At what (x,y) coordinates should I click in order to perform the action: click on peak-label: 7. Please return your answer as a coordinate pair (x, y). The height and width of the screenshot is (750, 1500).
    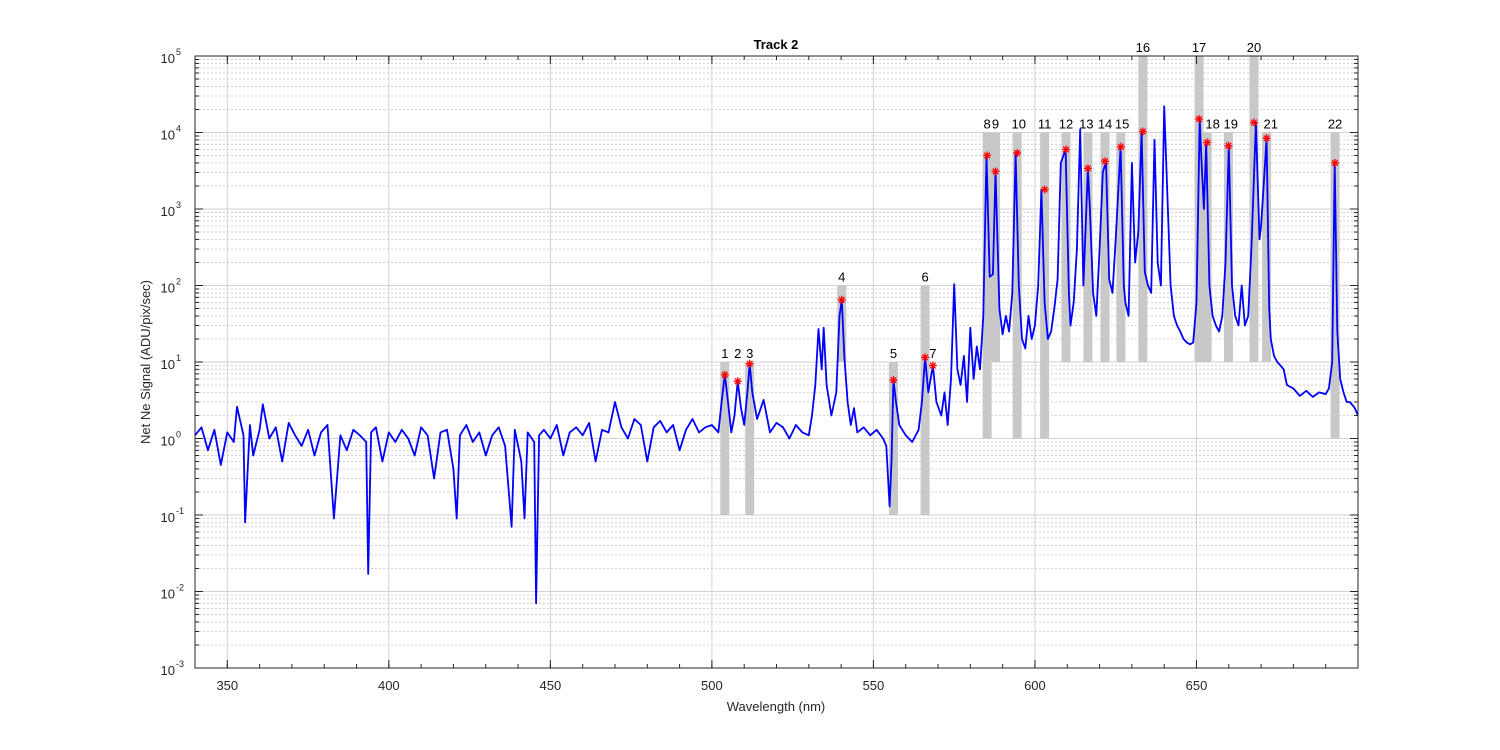
    Looking at the image, I should click on (932, 353).